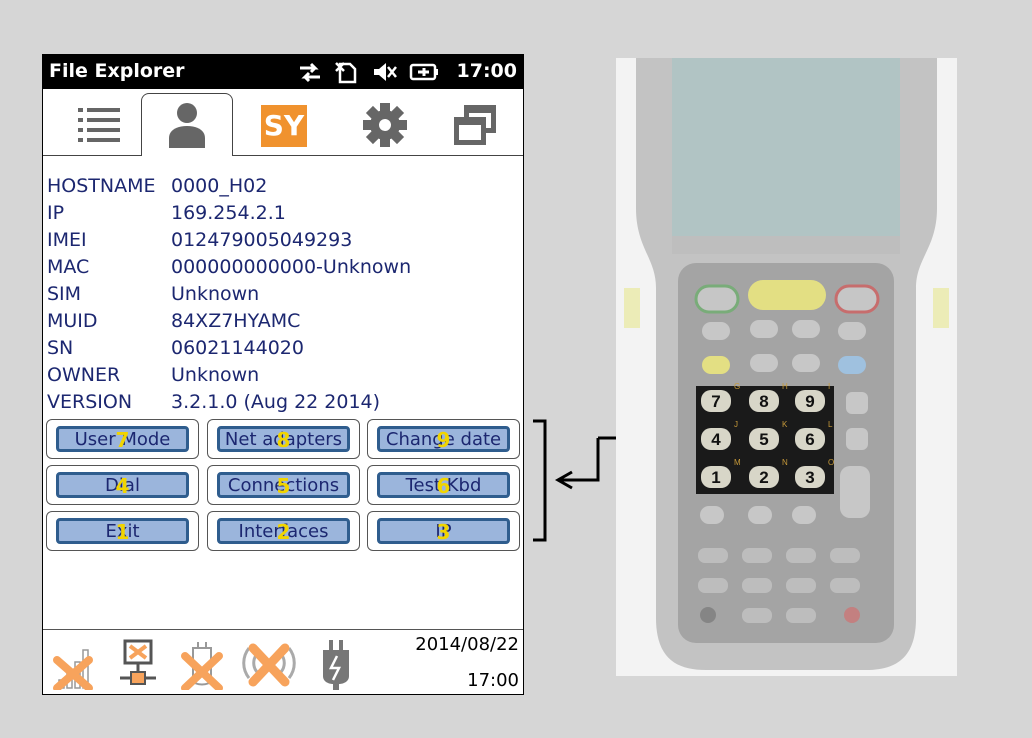 The image size is (1032, 738). Describe the element at coordinates (138, 664) in the screenshot. I see `network-error-icon` at that location.